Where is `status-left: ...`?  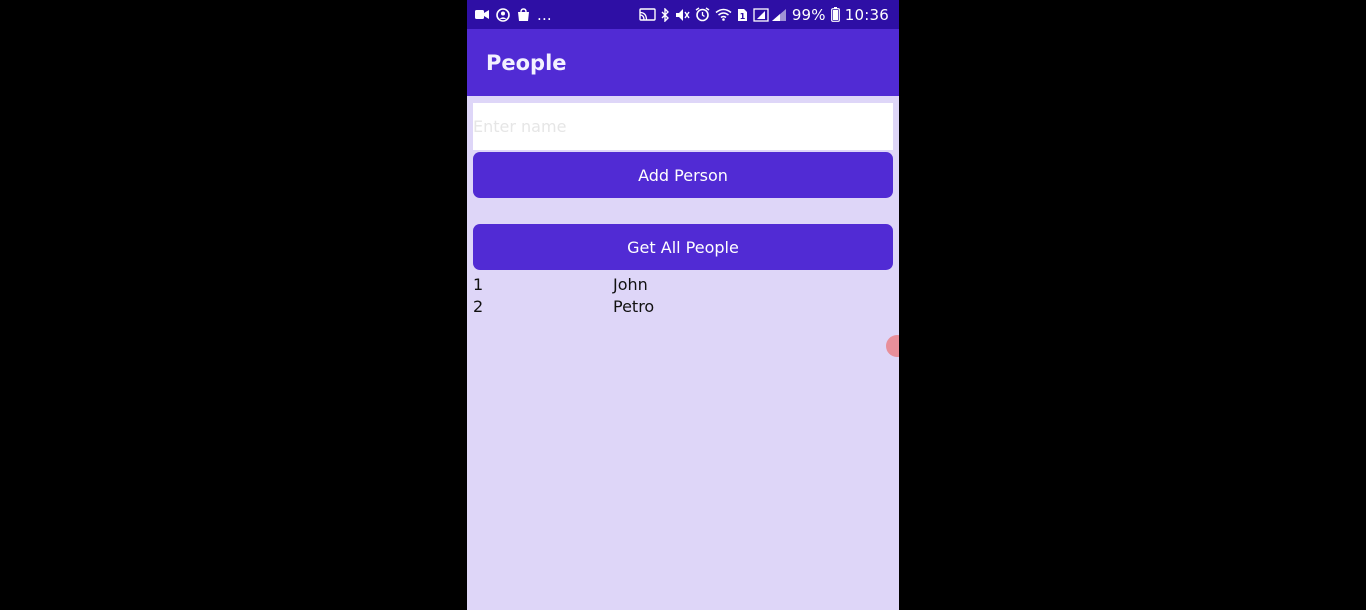 status-left: ... is located at coordinates (509, 15).